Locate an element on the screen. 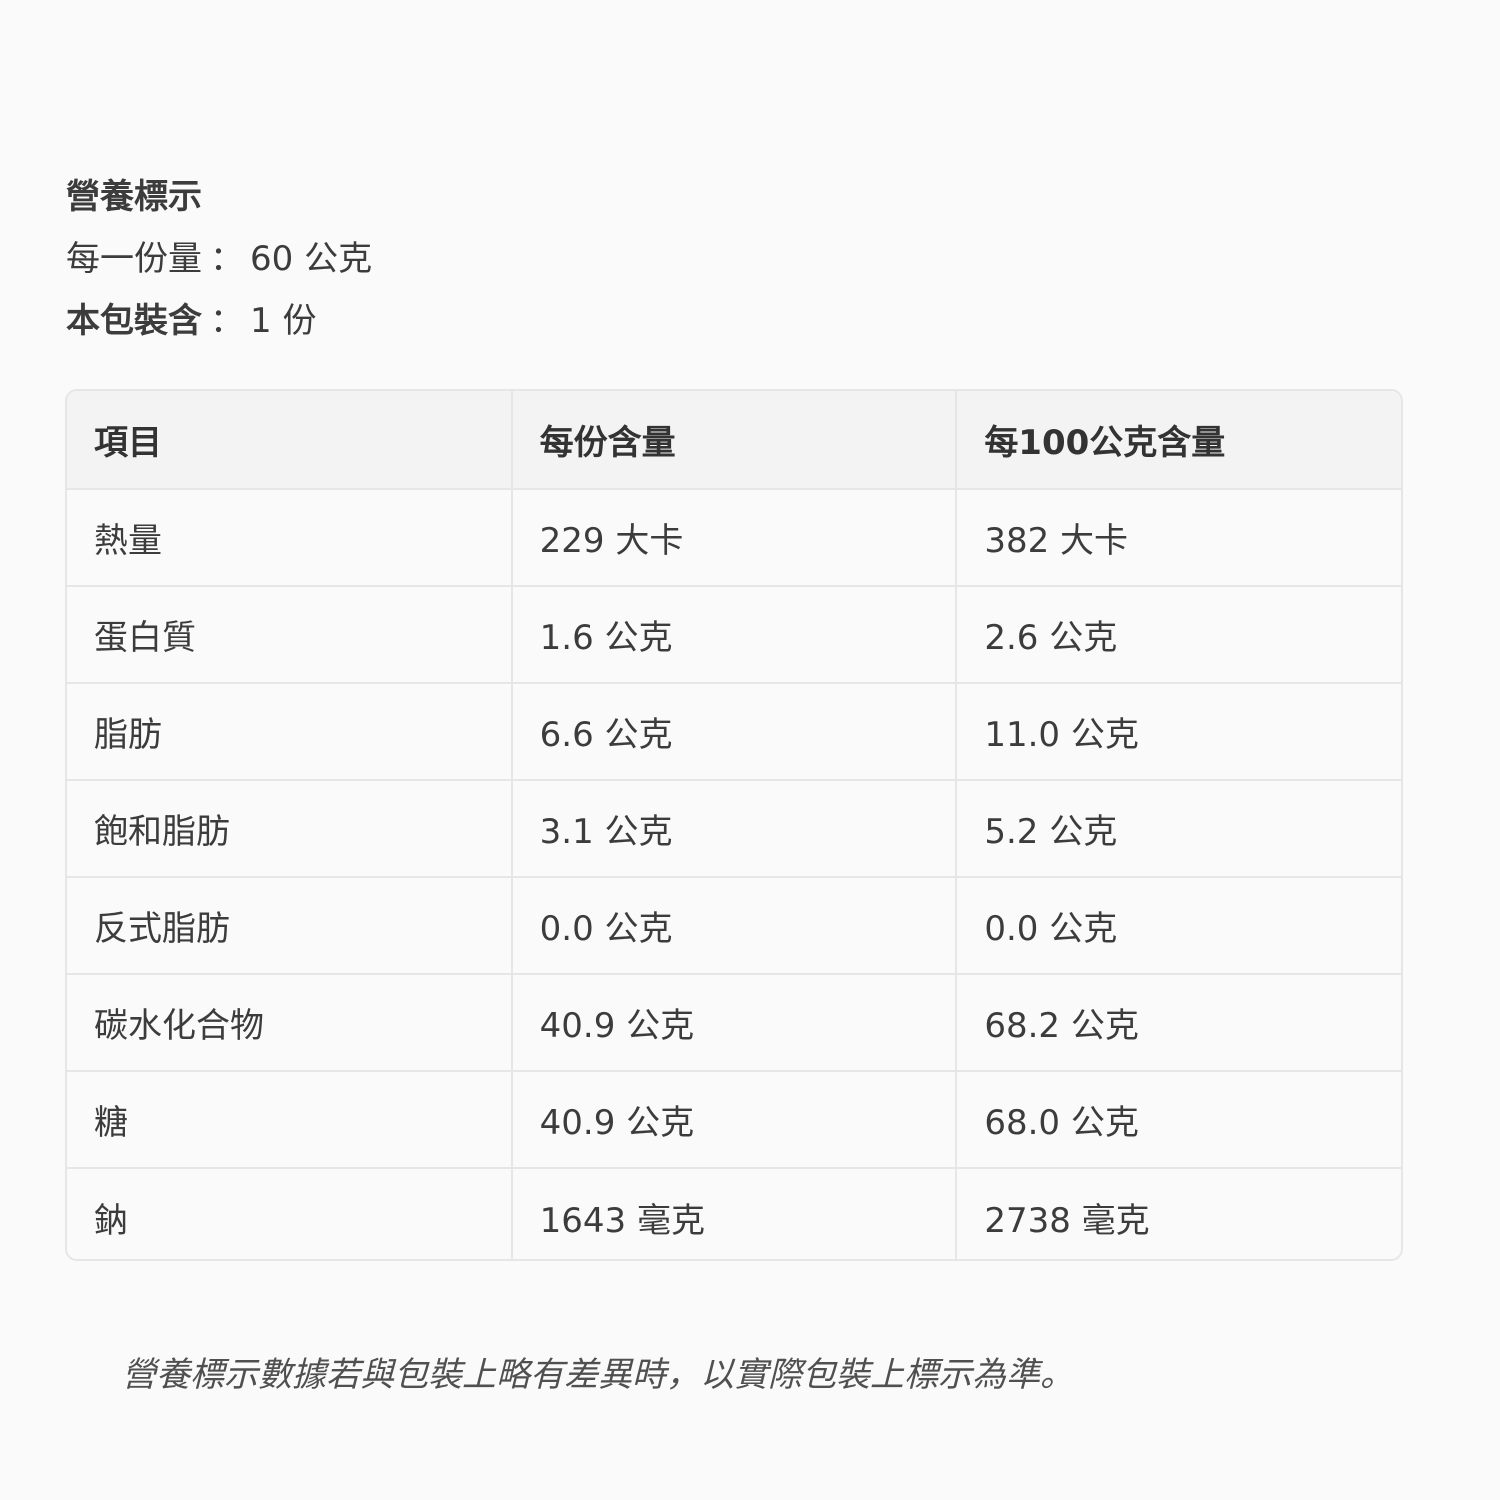 Image resolution: width=1500 pixels, height=1500 pixels. cell-per-100g: 68.0 公克 is located at coordinates (1178, 1120).